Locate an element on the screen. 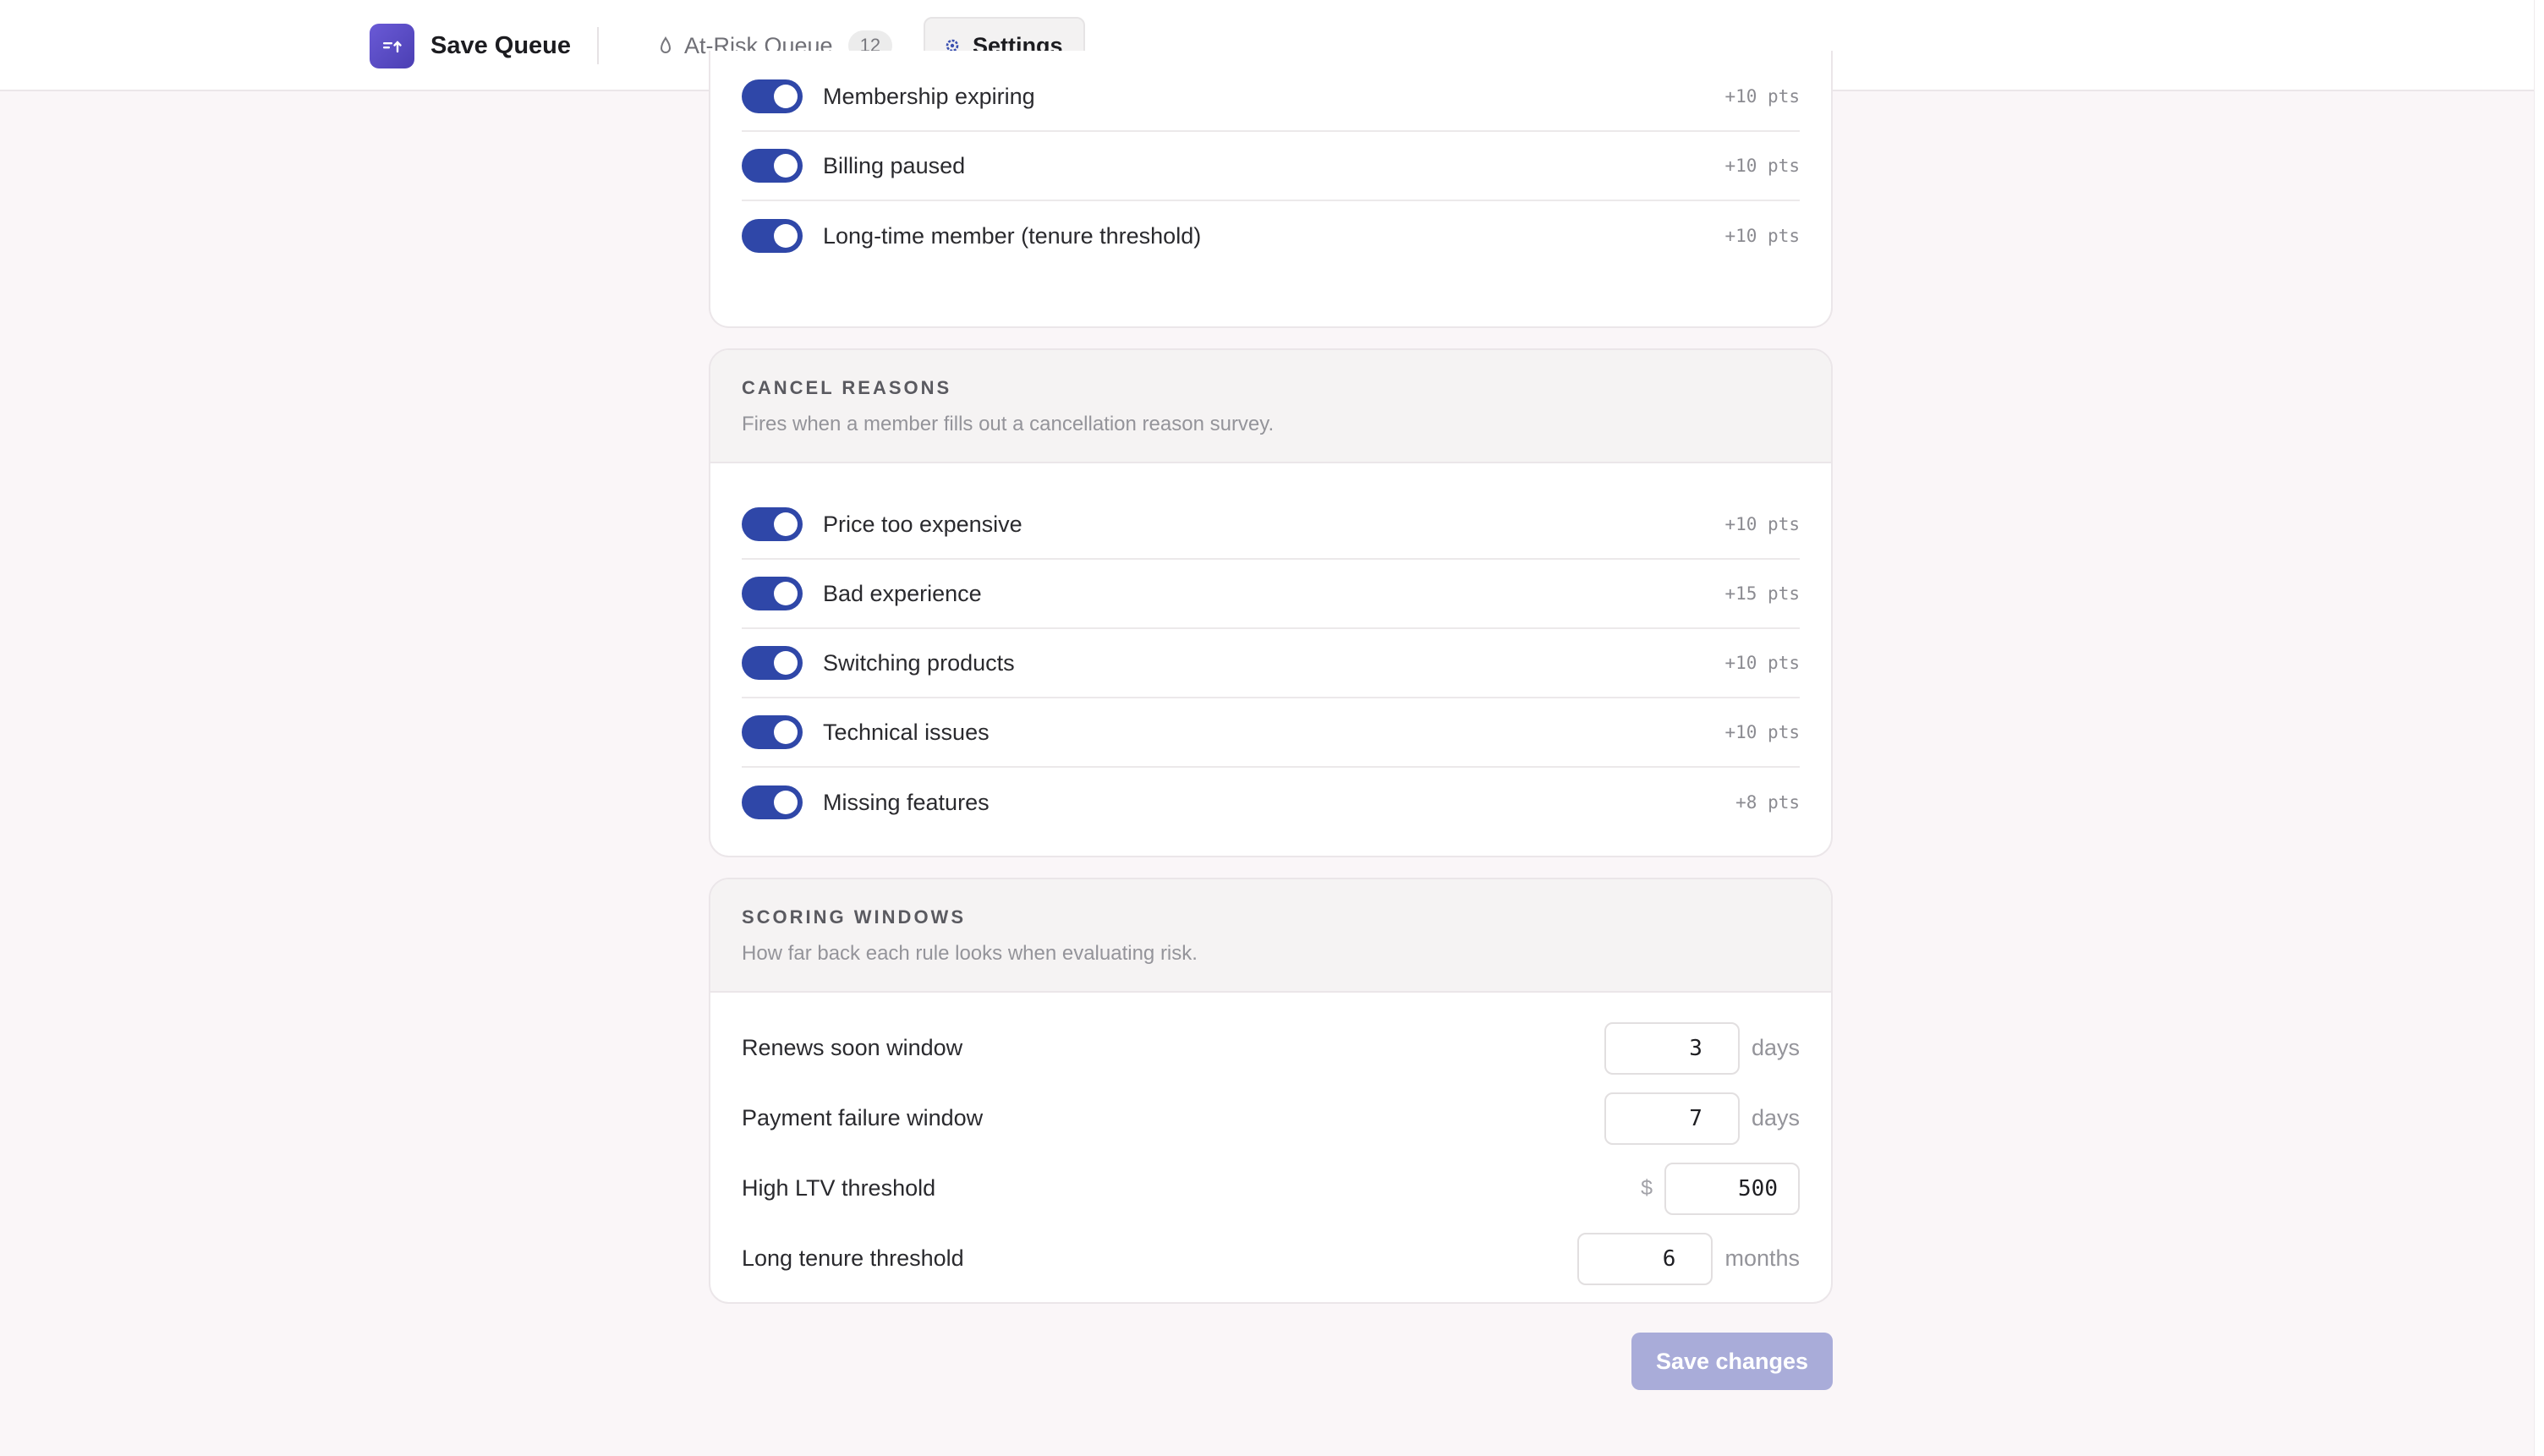 This screenshot has width=2544, height=1456. rule-label: Missing features is located at coordinates (906, 802).